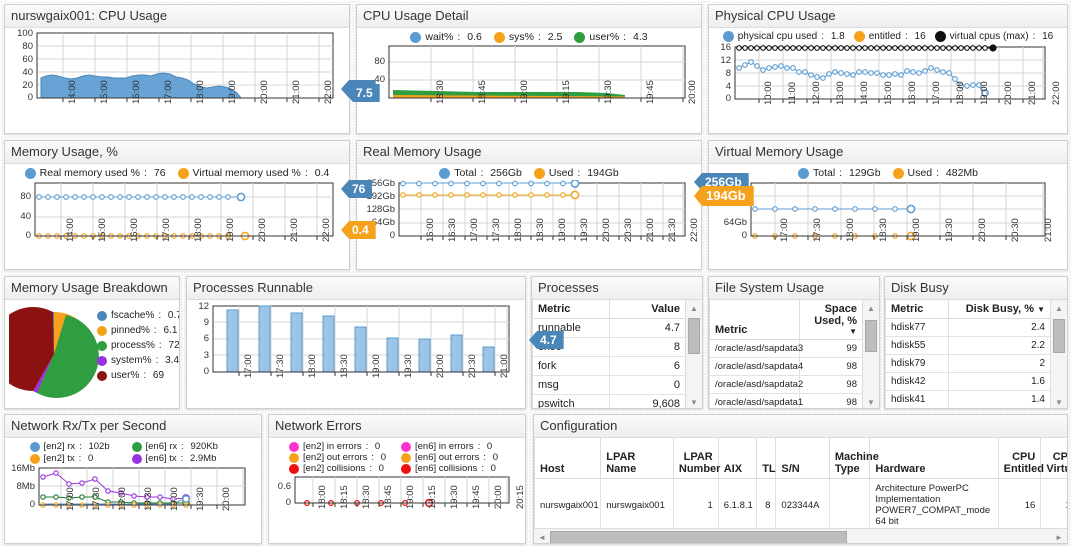  I want to click on legend-swatch-virtual-memory, so click(183, 173).